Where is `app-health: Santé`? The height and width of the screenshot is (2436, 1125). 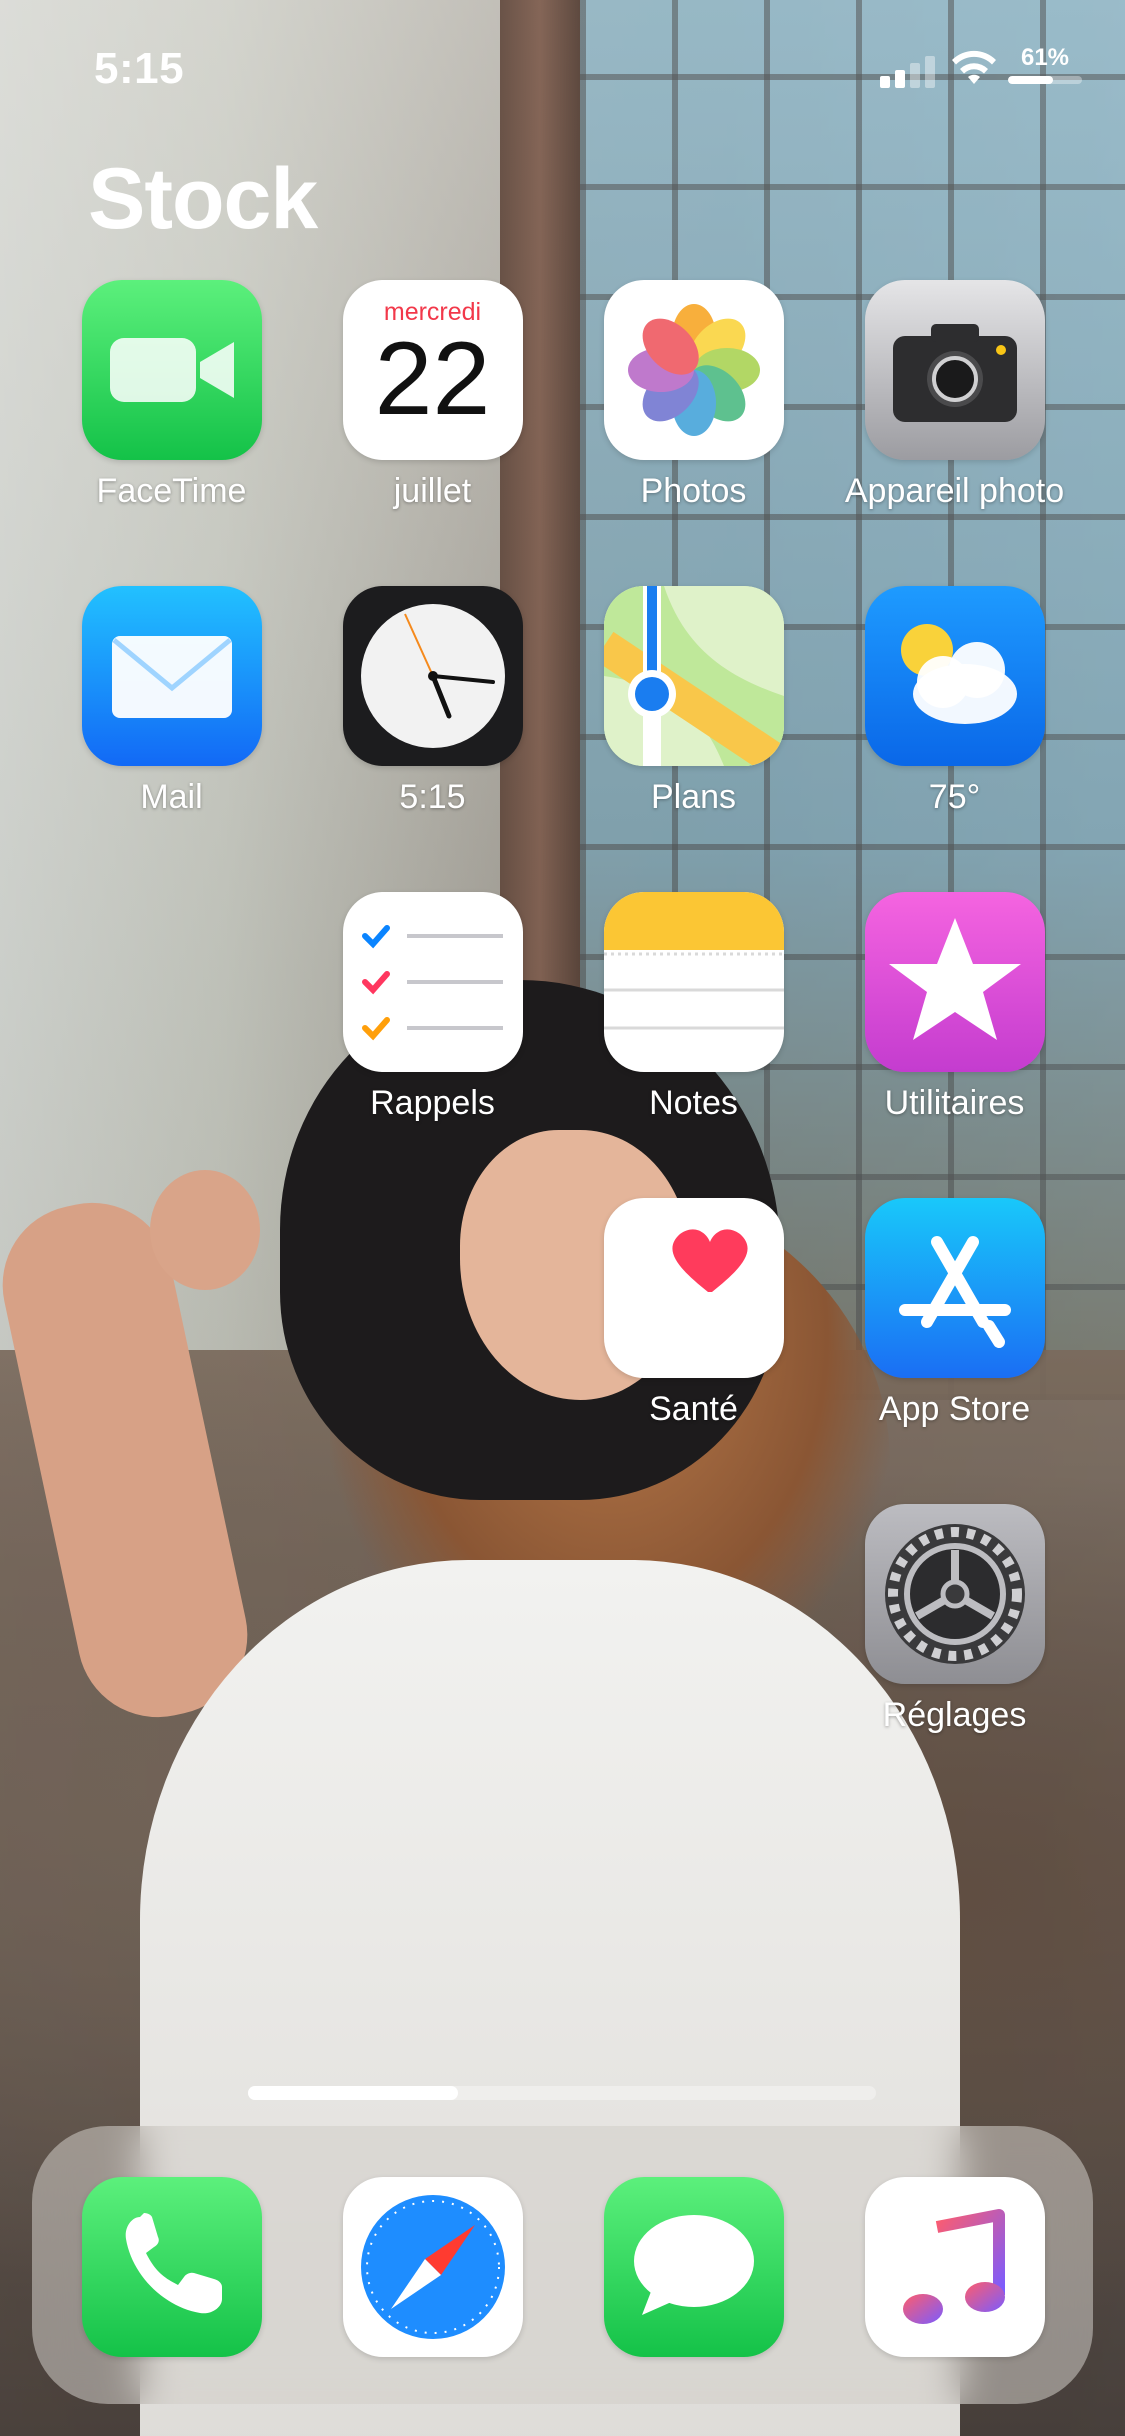 app-health: Santé is located at coordinates (693, 1313).